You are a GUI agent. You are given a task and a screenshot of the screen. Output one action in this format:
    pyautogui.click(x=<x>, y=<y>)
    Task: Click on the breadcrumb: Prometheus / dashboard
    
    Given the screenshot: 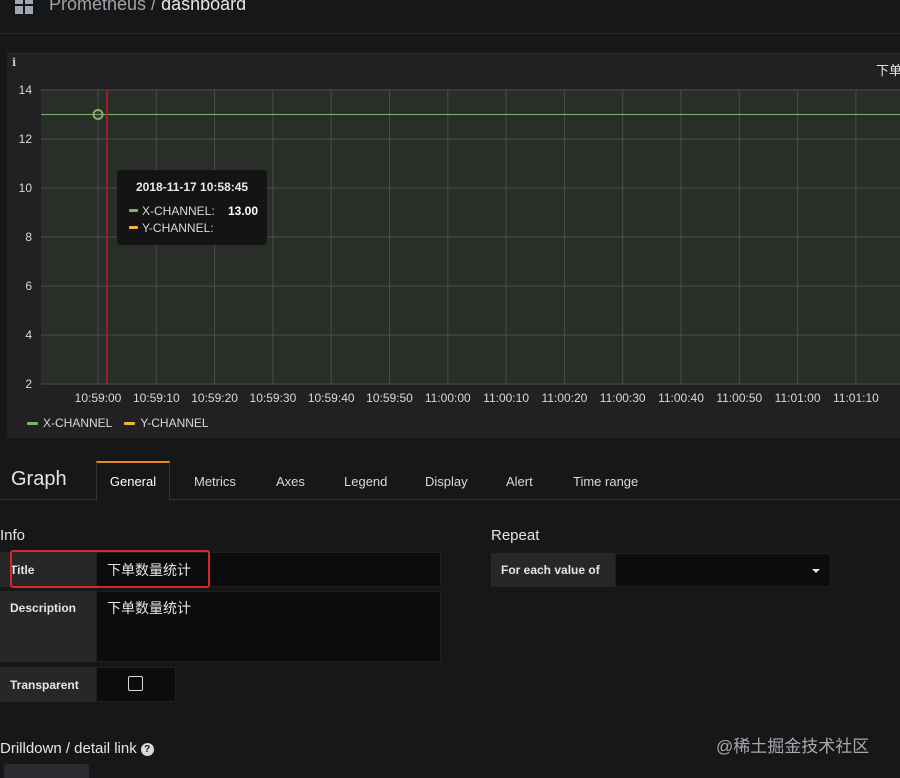 What is the action you would take?
    pyautogui.click(x=147, y=7)
    